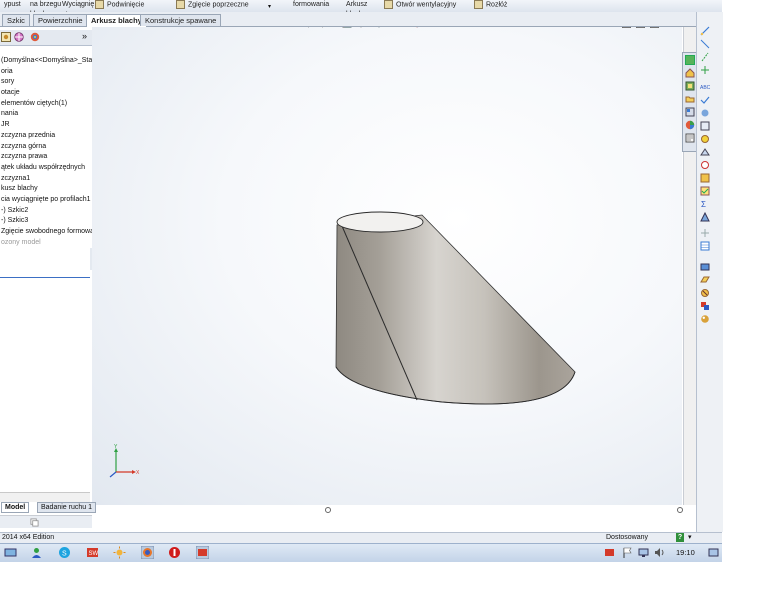 The height and width of the screenshot is (608, 760). What do you see at coordinates (46, 232) in the screenshot?
I see `tree-item: Zgięcie swobodnego formowa` at bounding box center [46, 232].